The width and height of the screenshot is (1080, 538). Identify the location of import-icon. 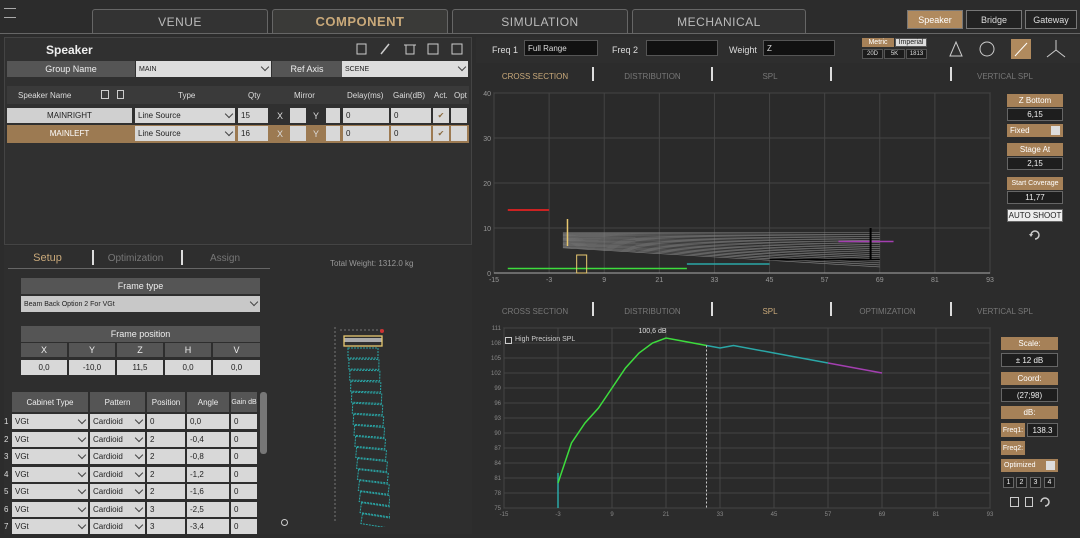
(433, 49).